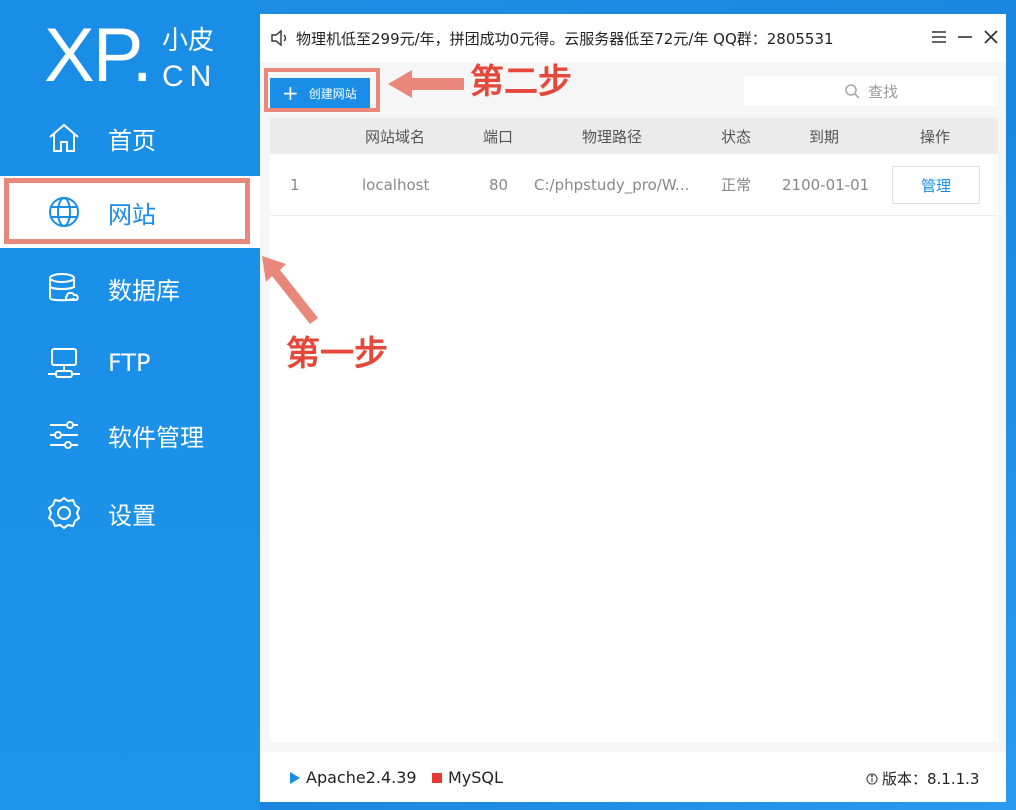  I want to click on arrow-to-create-icon, so click(426, 84).